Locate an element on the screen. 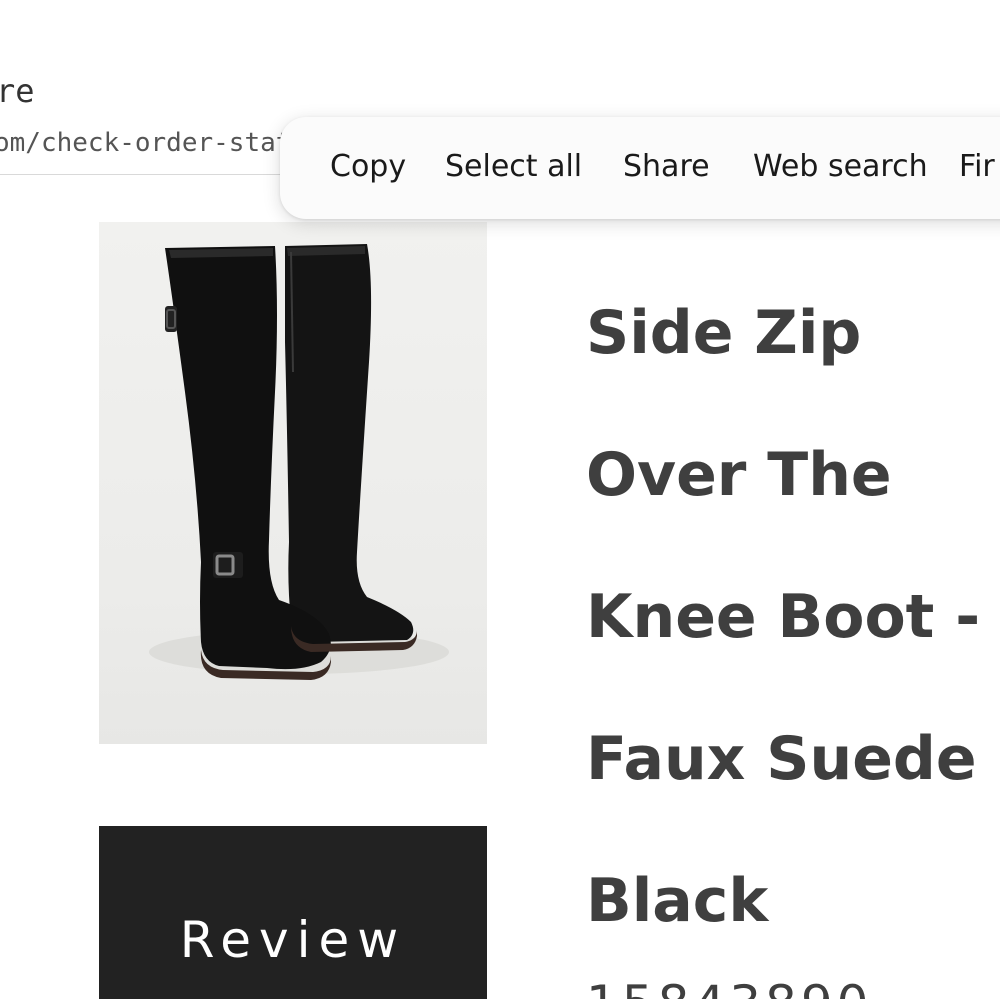 The width and height of the screenshot is (1000, 999). review-button: Review is located at coordinates (293, 912).